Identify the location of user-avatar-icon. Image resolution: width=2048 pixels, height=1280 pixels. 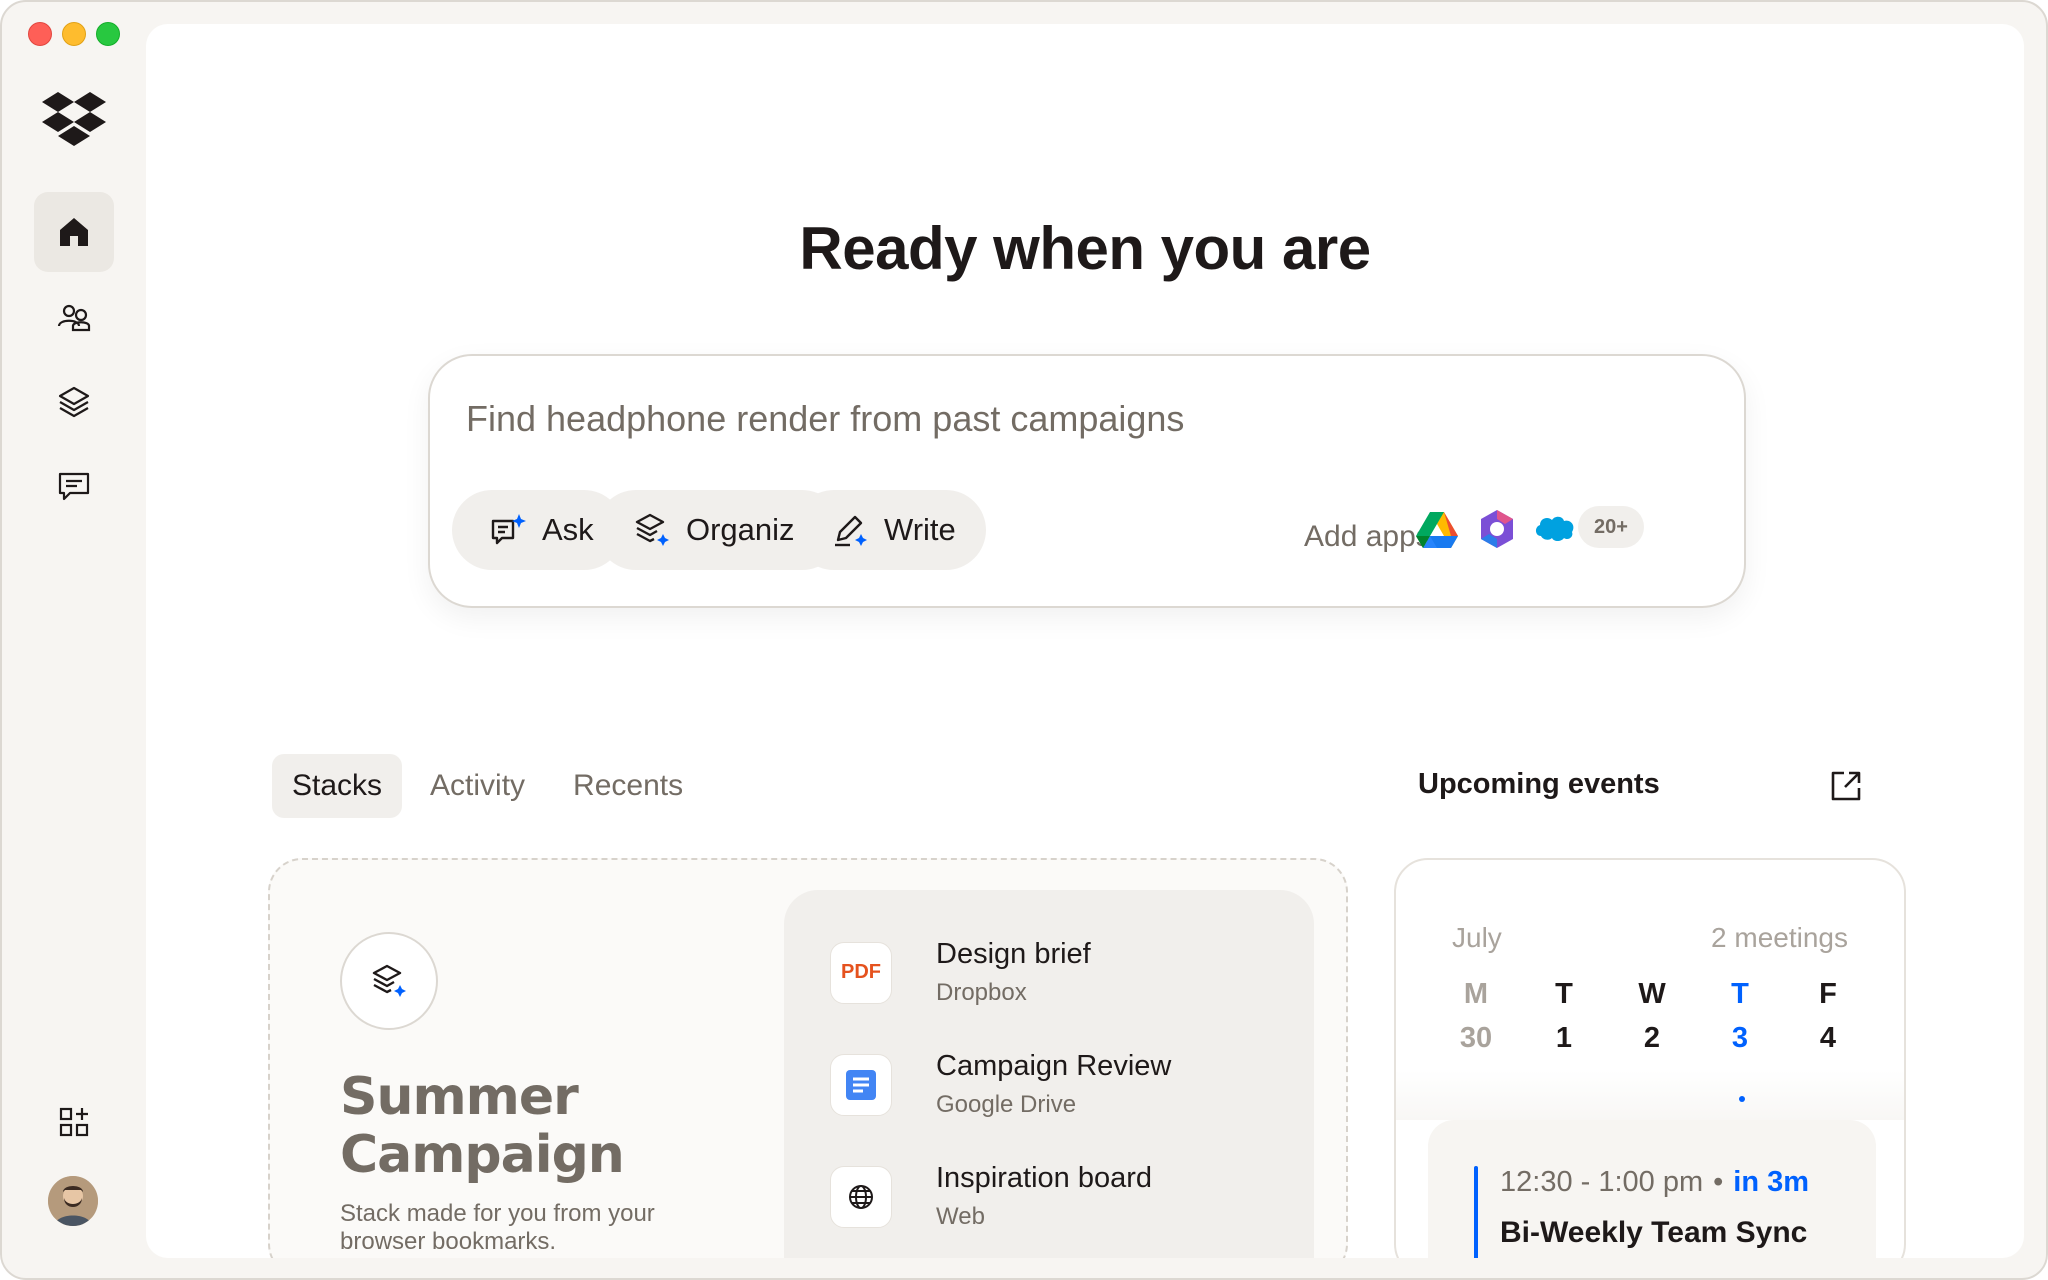
(73, 1201).